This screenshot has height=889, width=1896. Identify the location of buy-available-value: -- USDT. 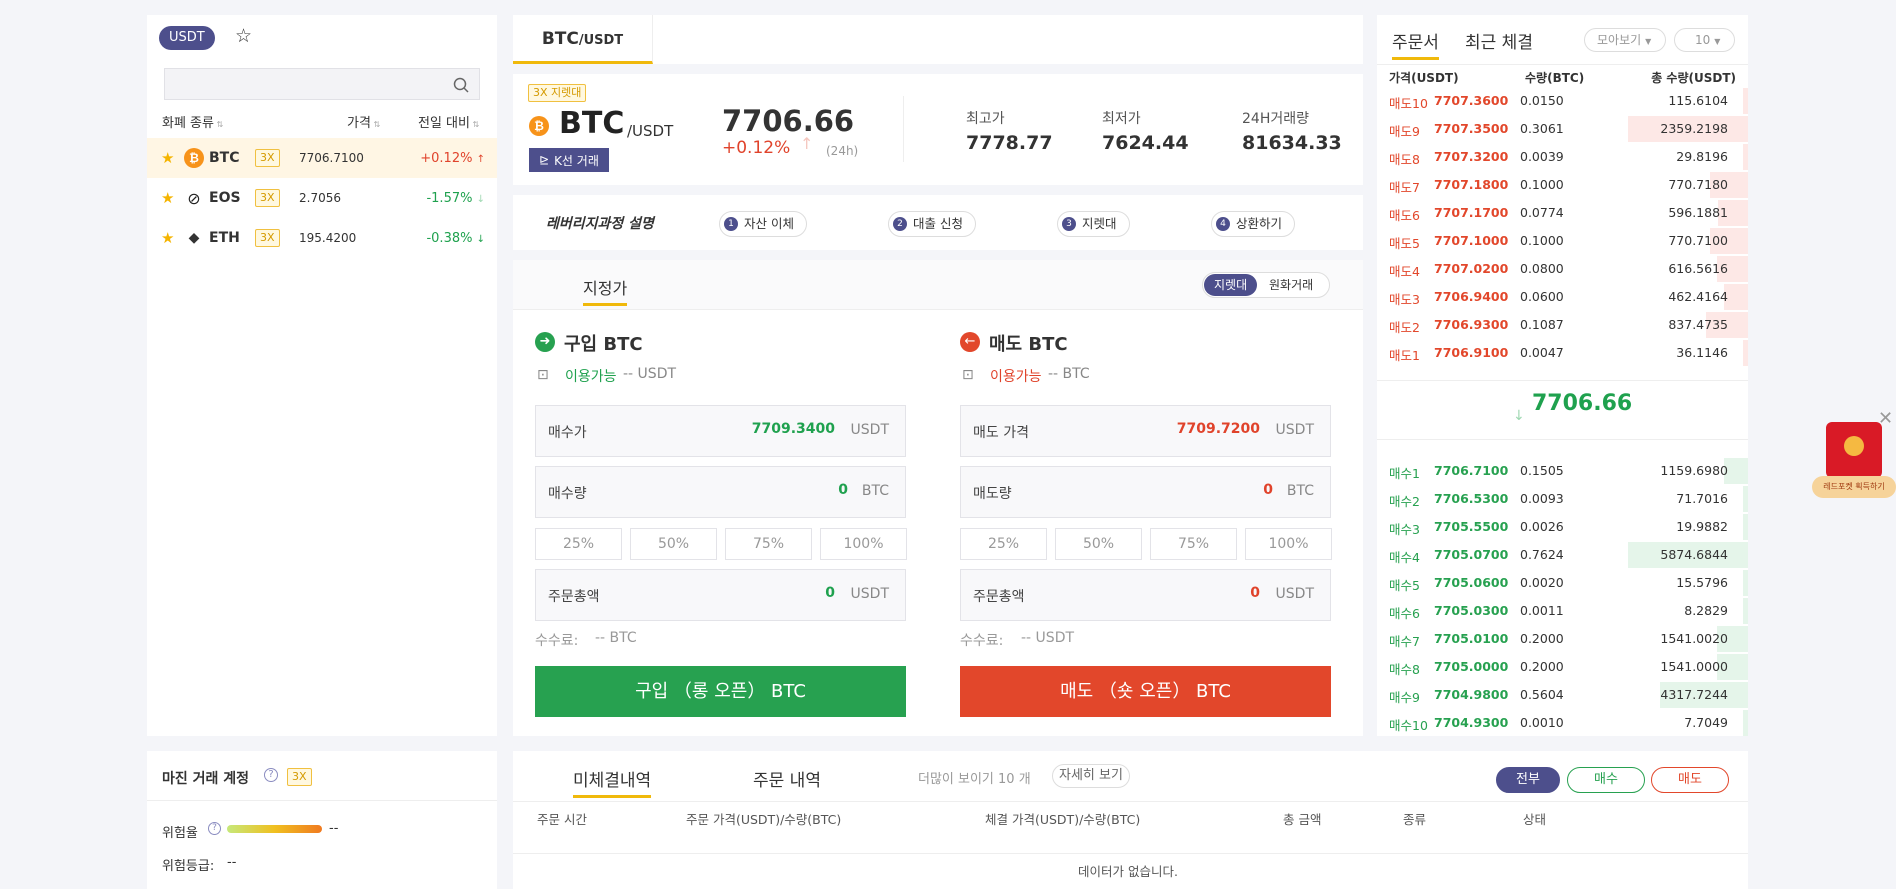
(650, 374).